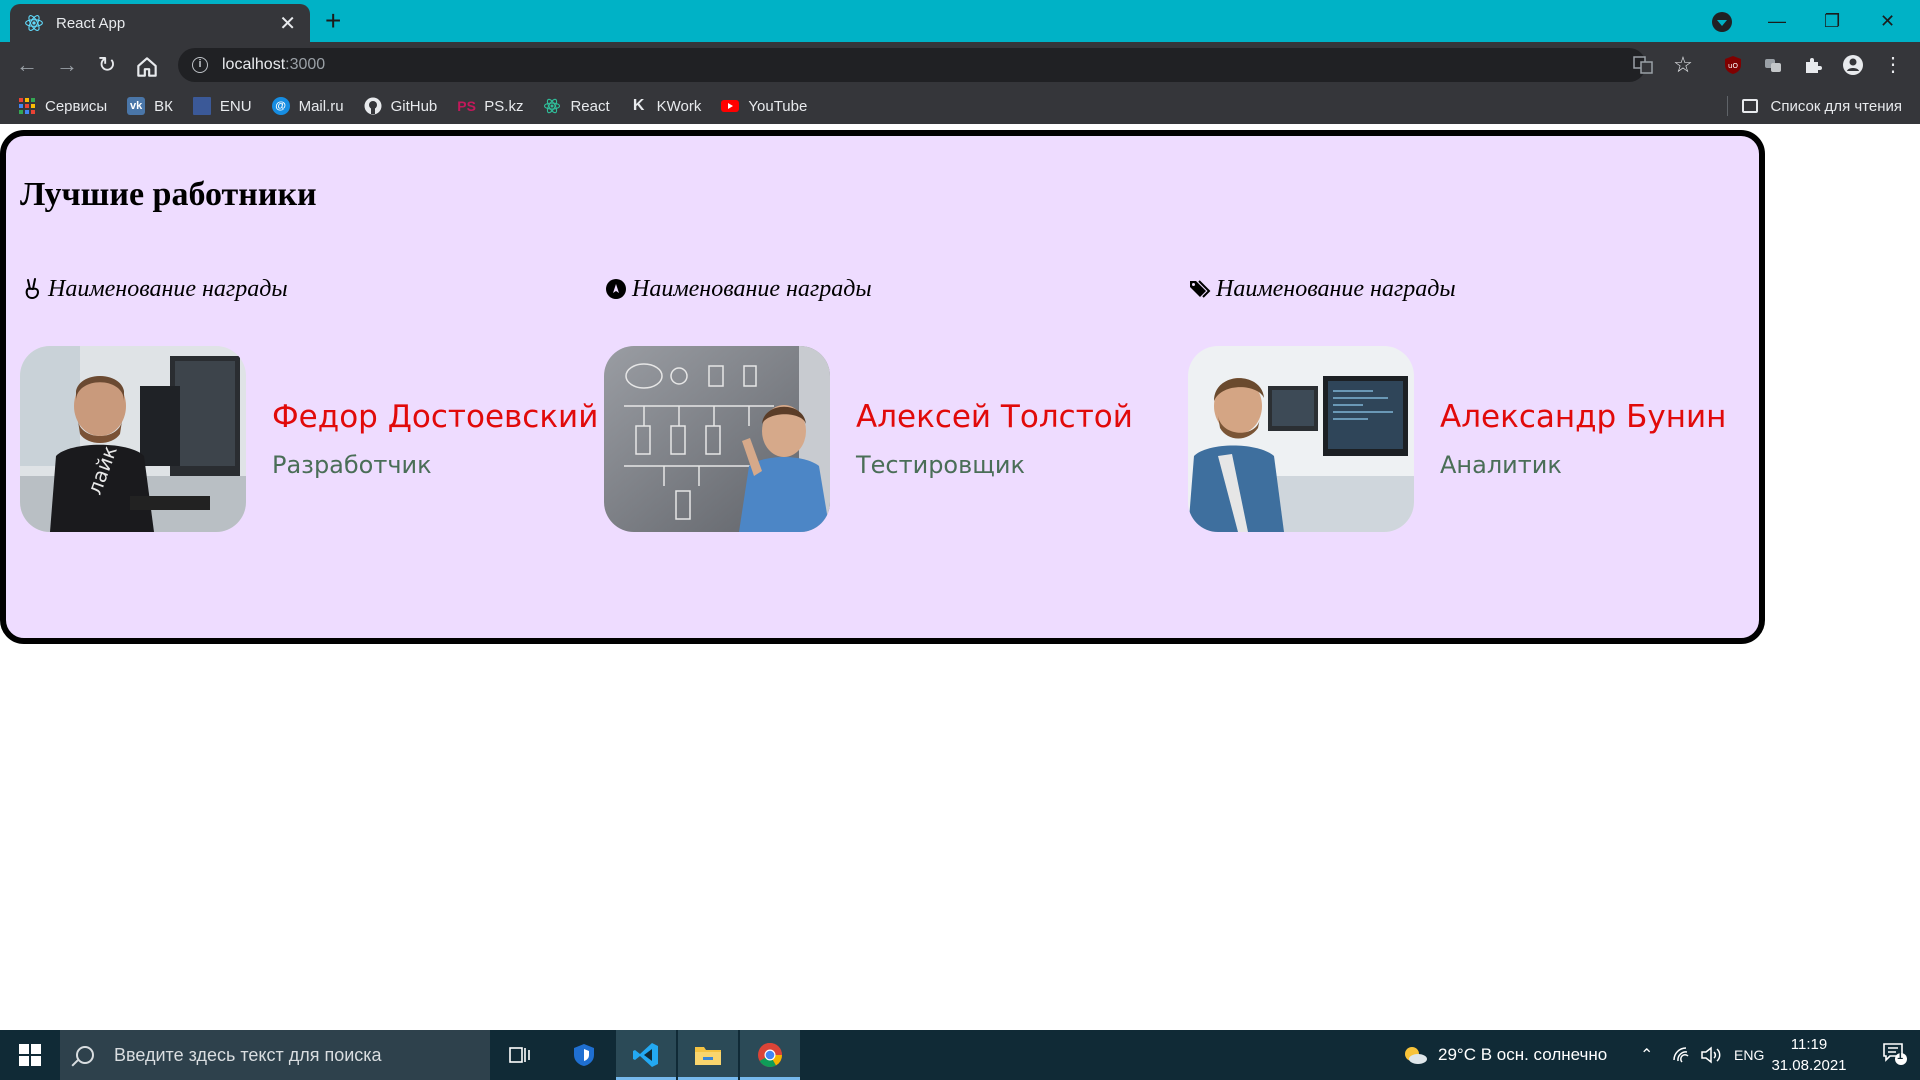  I want to click on back-icon: ←, so click(27, 65).